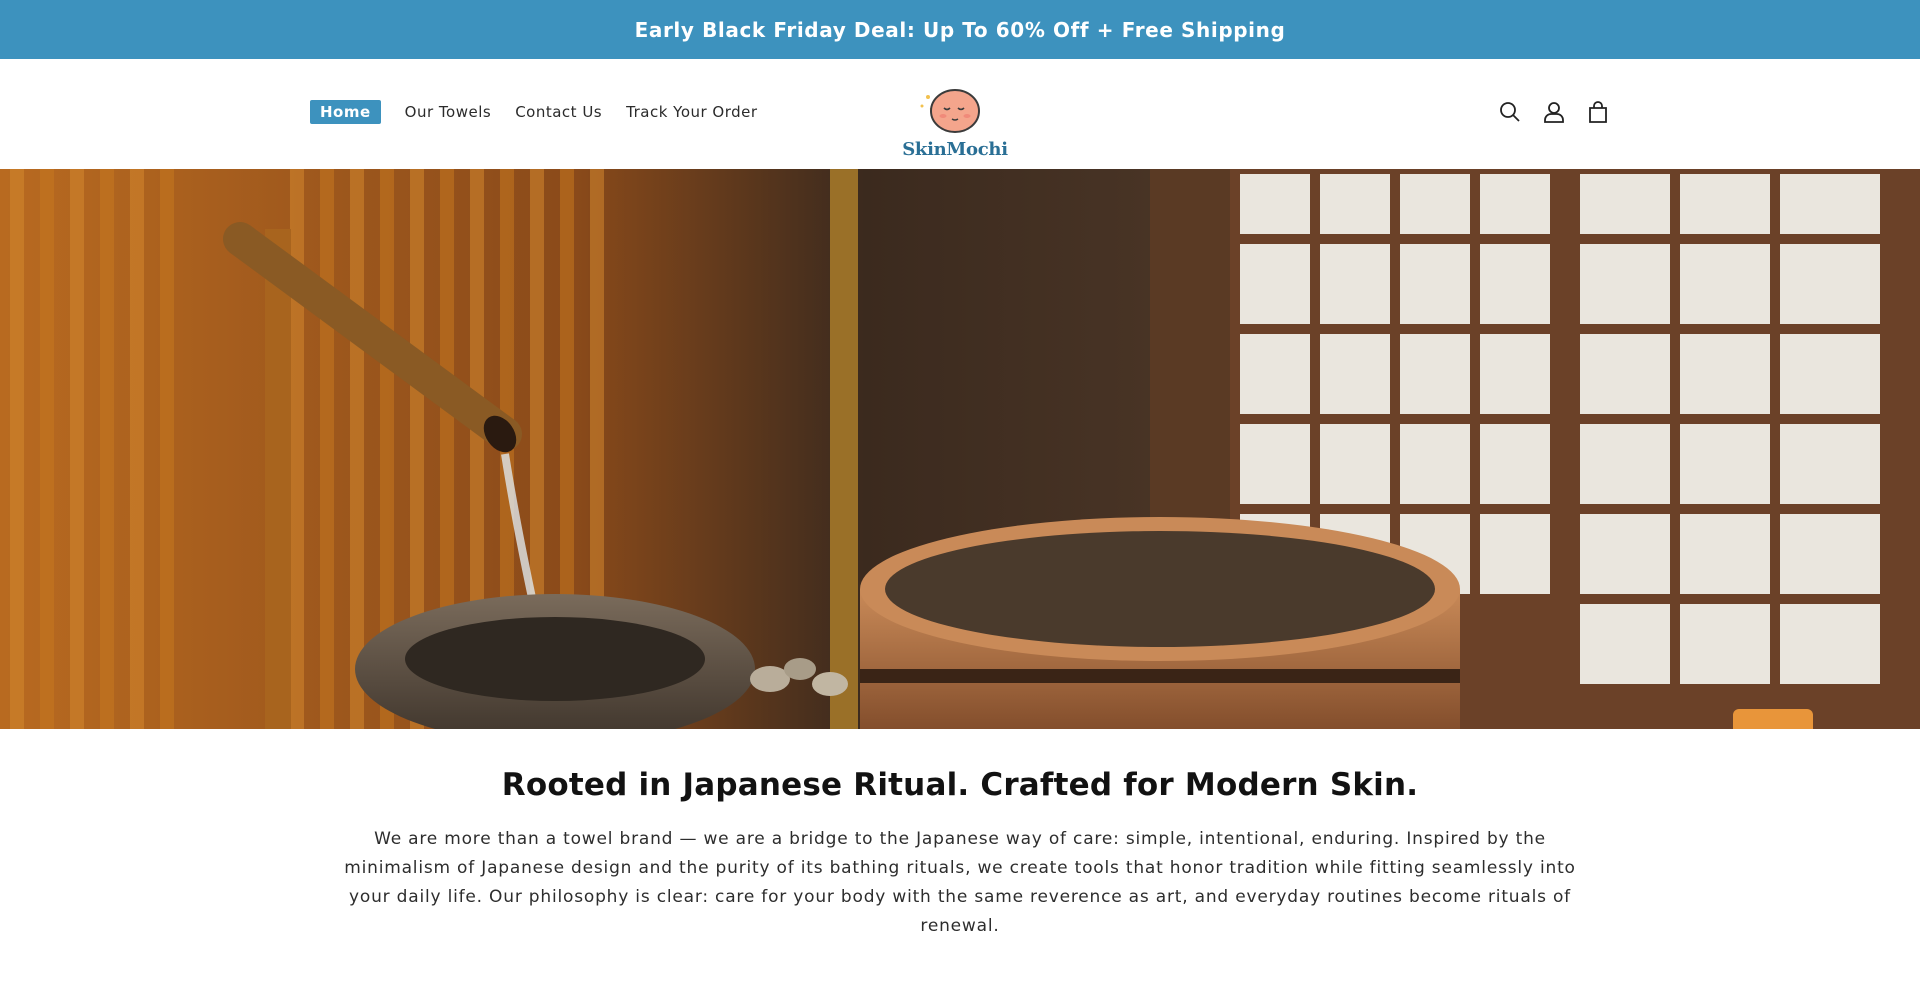 The image size is (1920, 993). Describe the element at coordinates (1510, 112) in the screenshot. I see `search-icon` at that location.